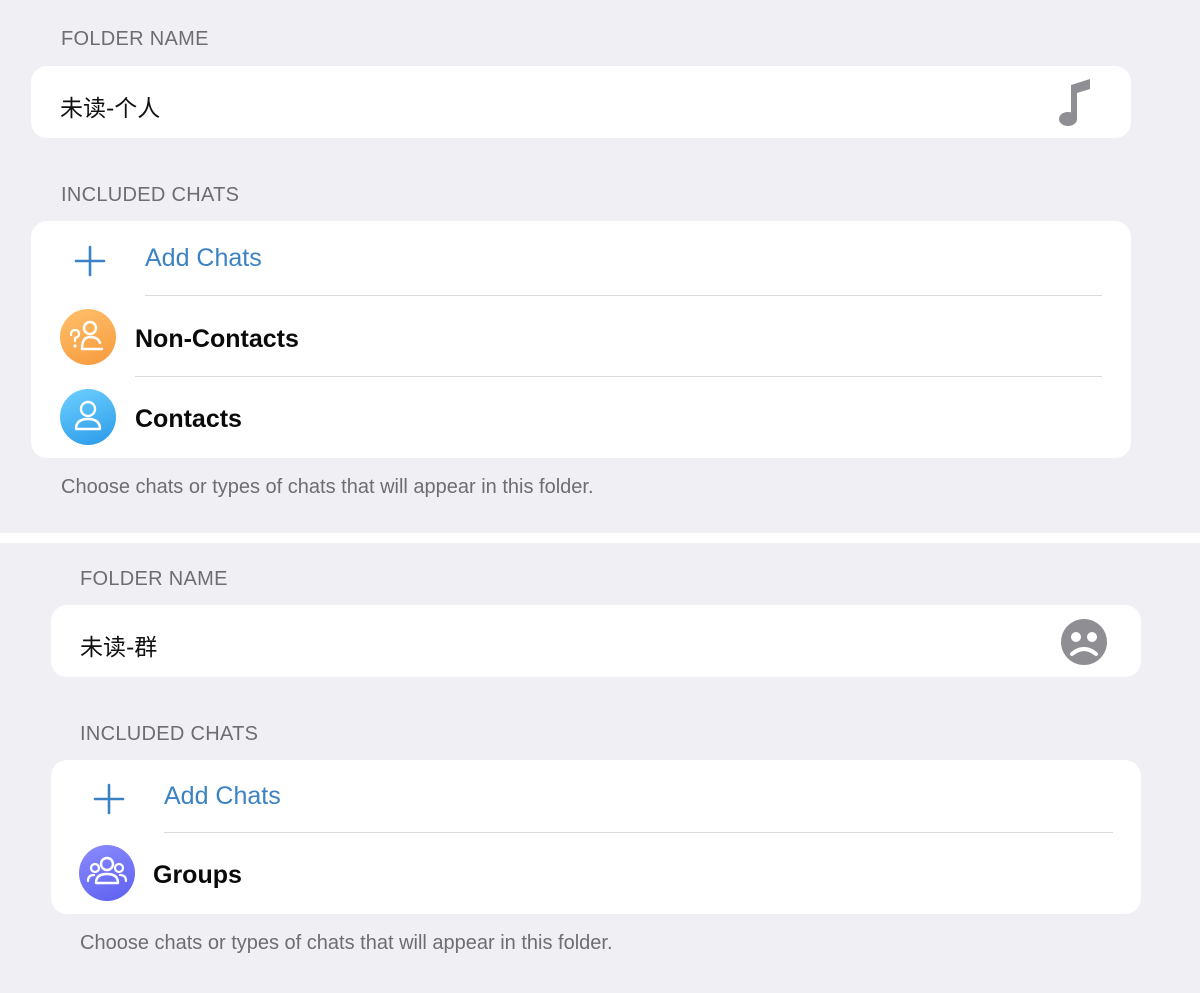  I want to click on folder-name-card: 未读-群, so click(596, 641).